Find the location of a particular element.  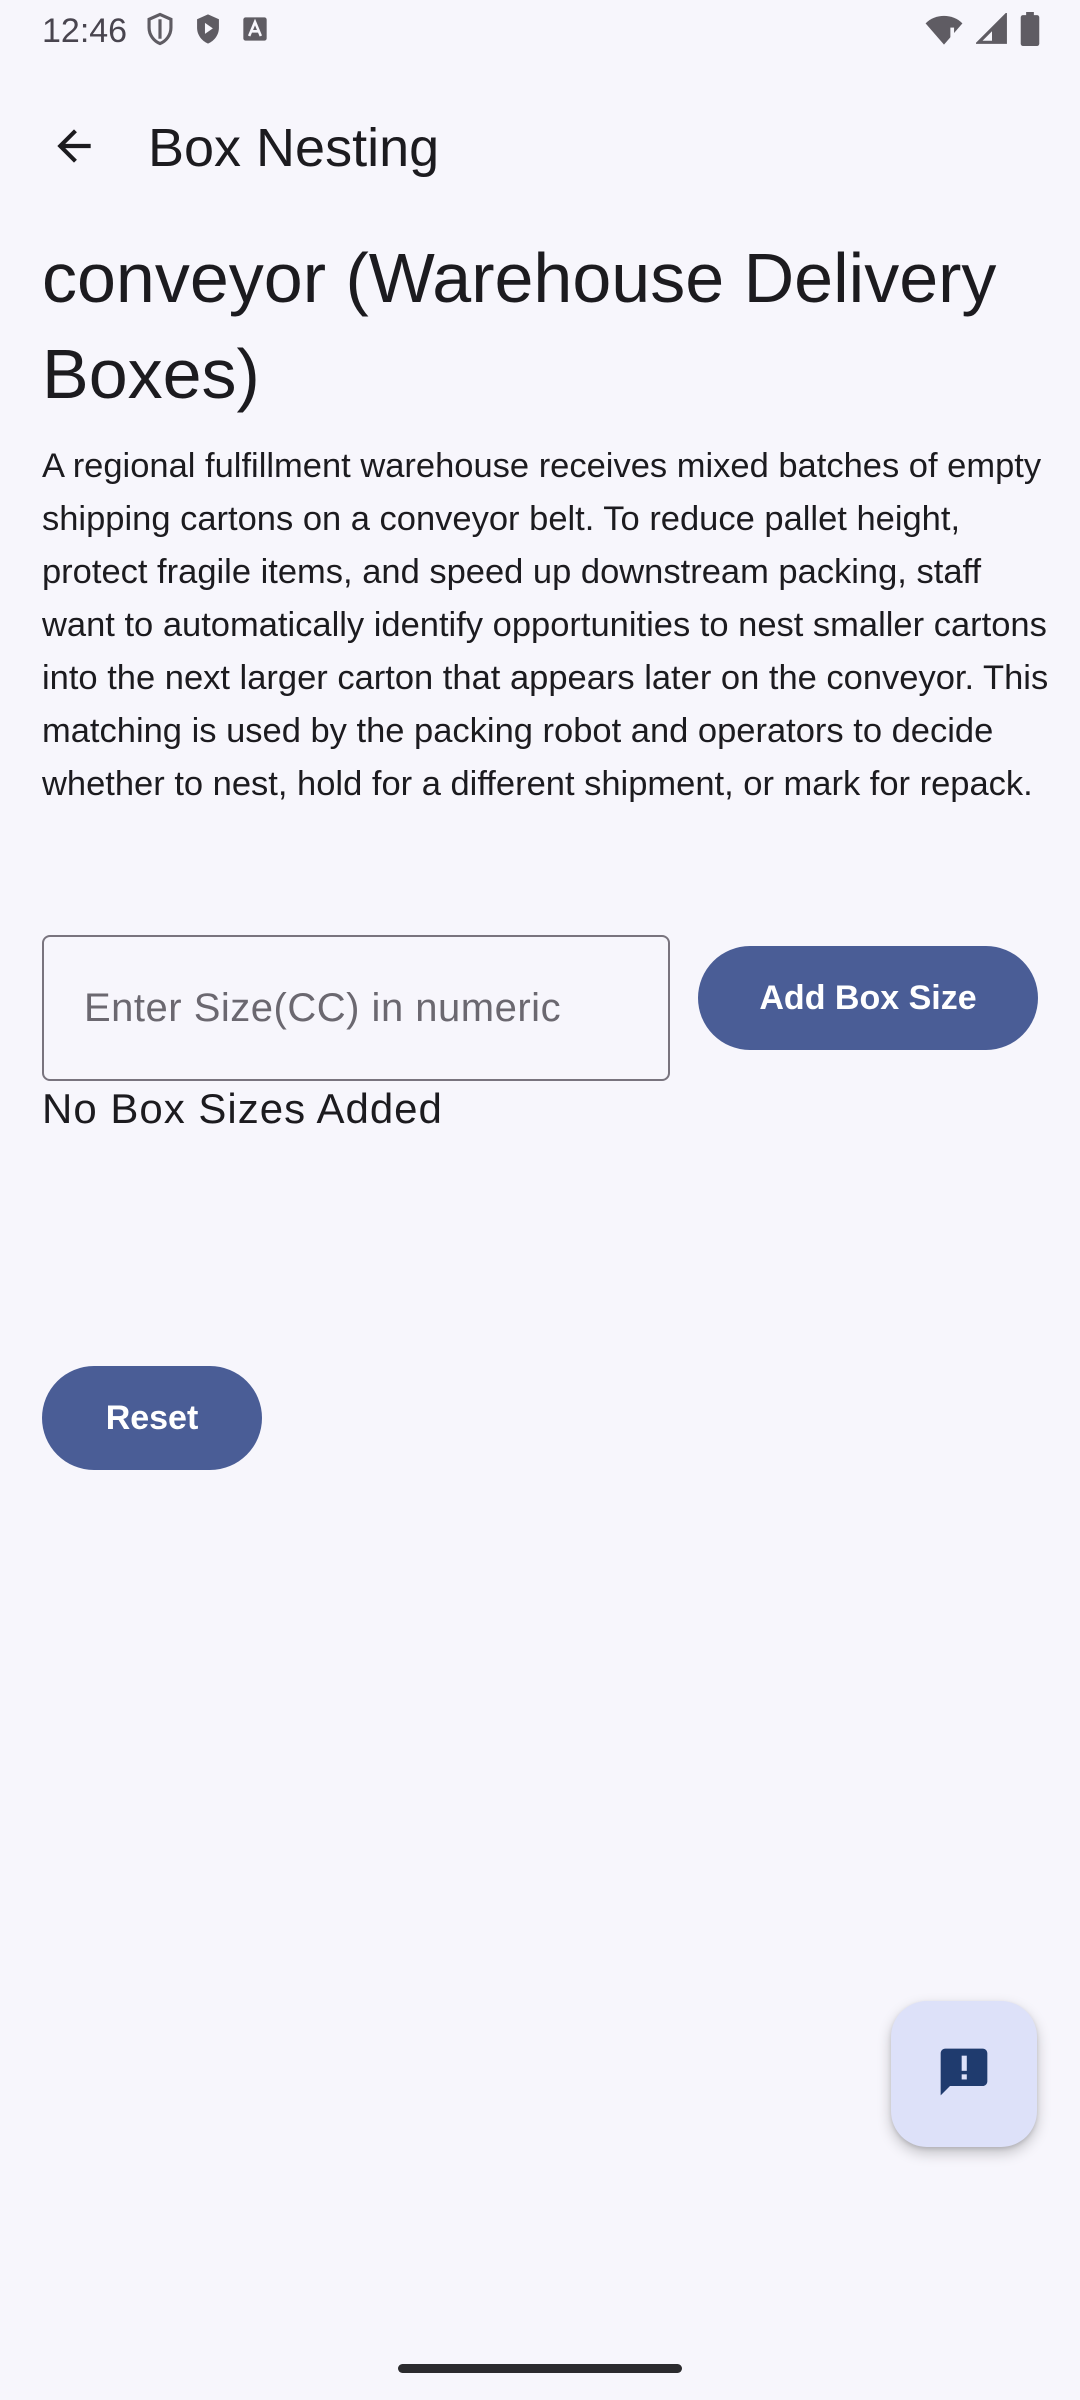

back-button is located at coordinates (74, 148).